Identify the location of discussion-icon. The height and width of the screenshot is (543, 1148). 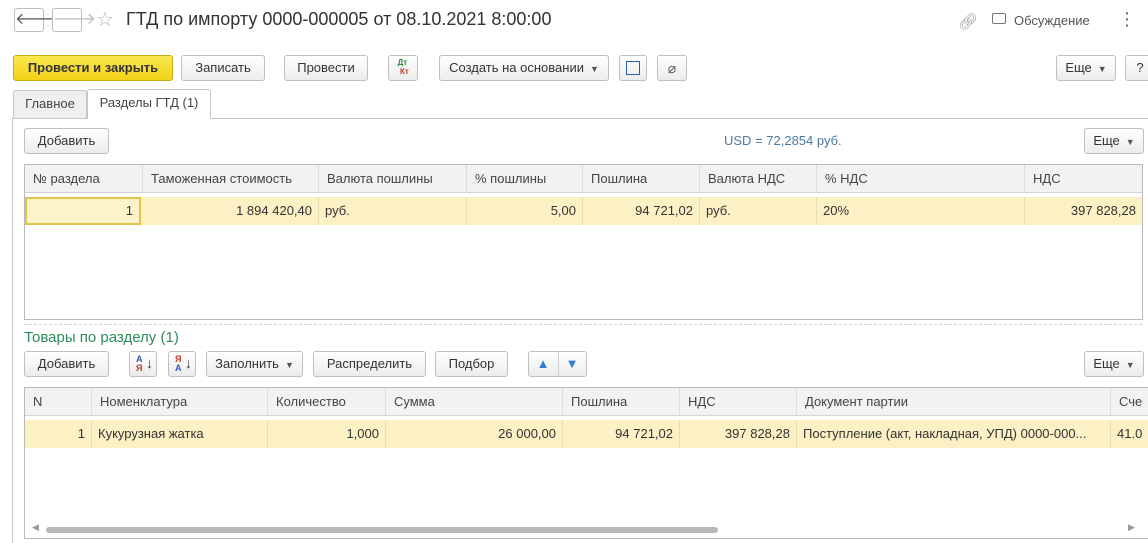
(999, 18).